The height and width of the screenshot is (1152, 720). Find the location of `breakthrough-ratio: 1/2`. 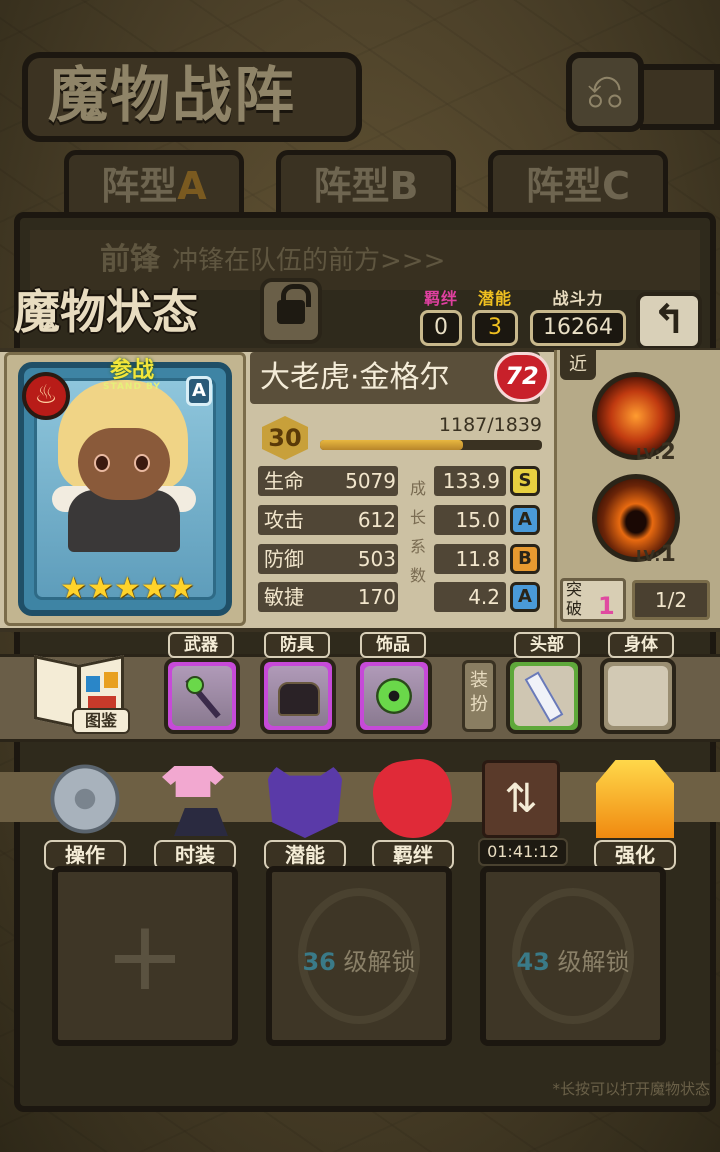

breakthrough-ratio: 1/2 is located at coordinates (671, 600).